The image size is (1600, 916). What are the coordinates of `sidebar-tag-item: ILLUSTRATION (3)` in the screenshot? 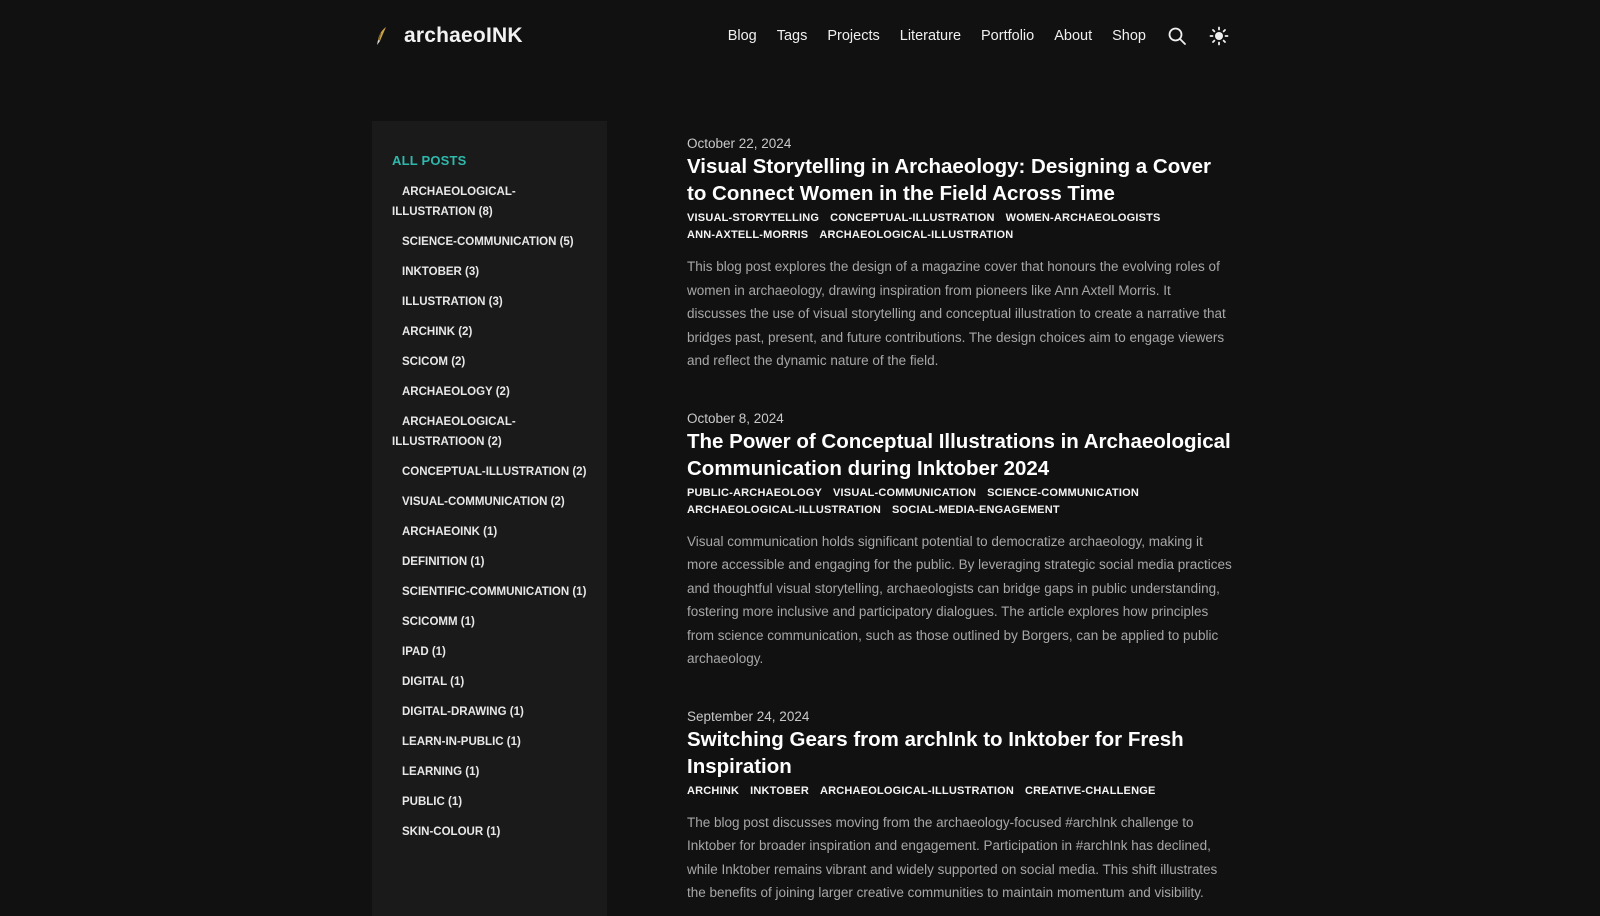 It's located at (491, 302).